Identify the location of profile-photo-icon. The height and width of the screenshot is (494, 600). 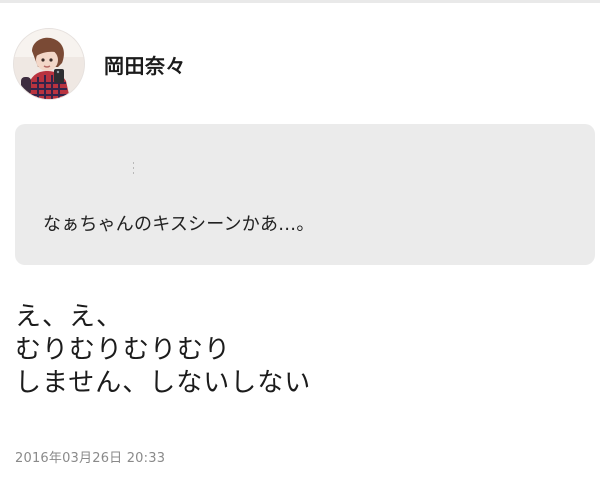
(49, 64).